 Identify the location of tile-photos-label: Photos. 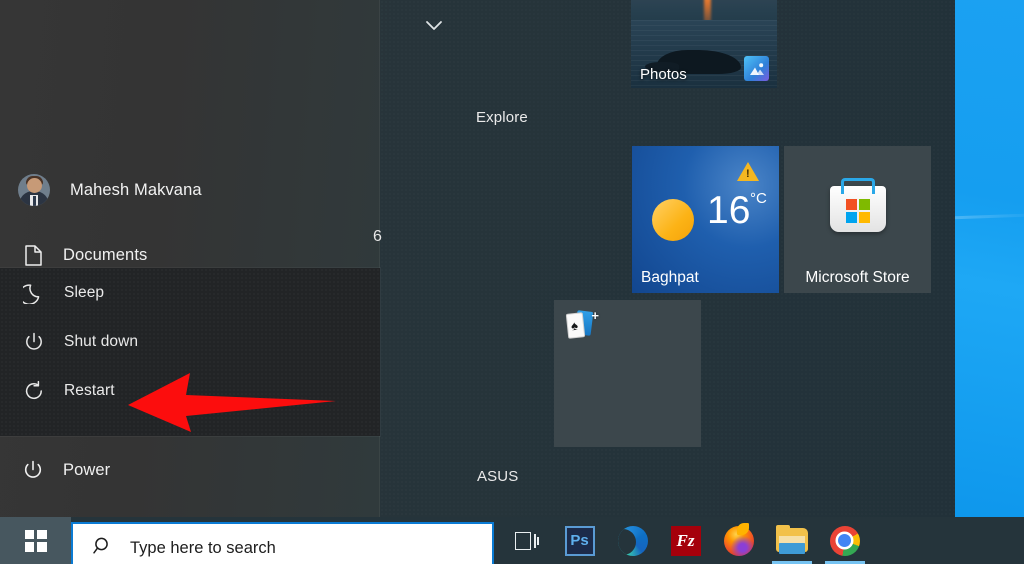
(663, 74).